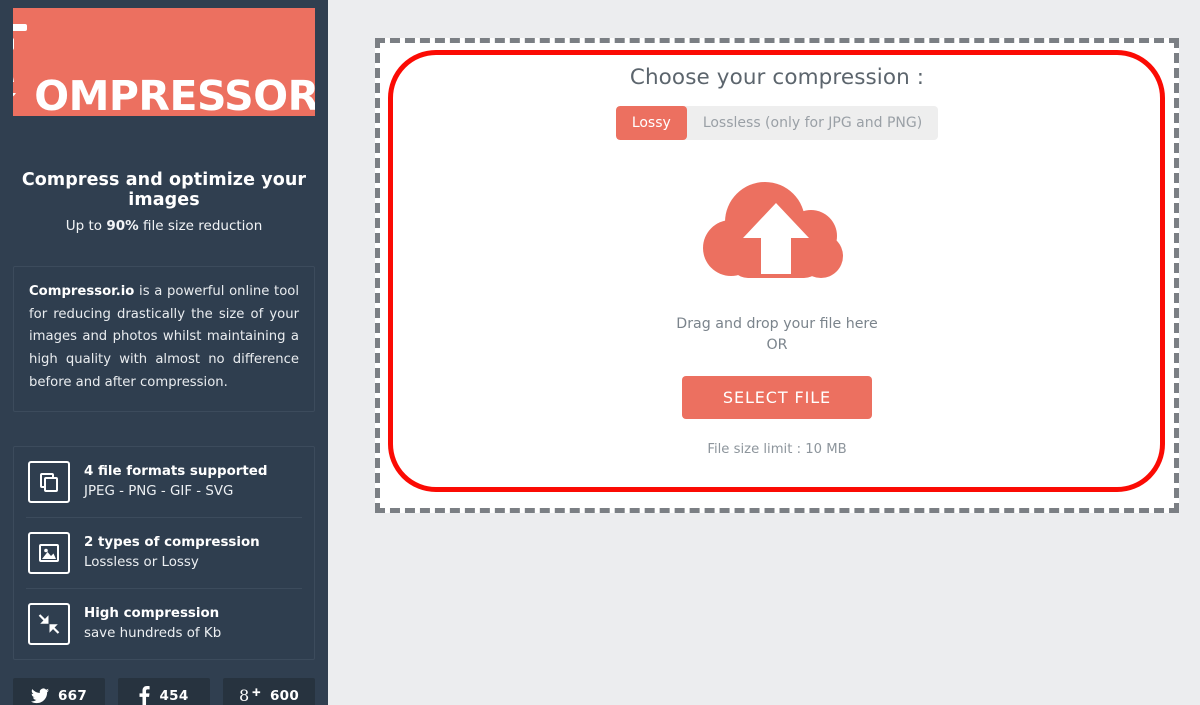 This screenshot has width=1200, height=705. Describe the element at coordinates (777, 449) in the screenshot. I see `file-size-limit-text: File size limit : 10 MB` at that location.